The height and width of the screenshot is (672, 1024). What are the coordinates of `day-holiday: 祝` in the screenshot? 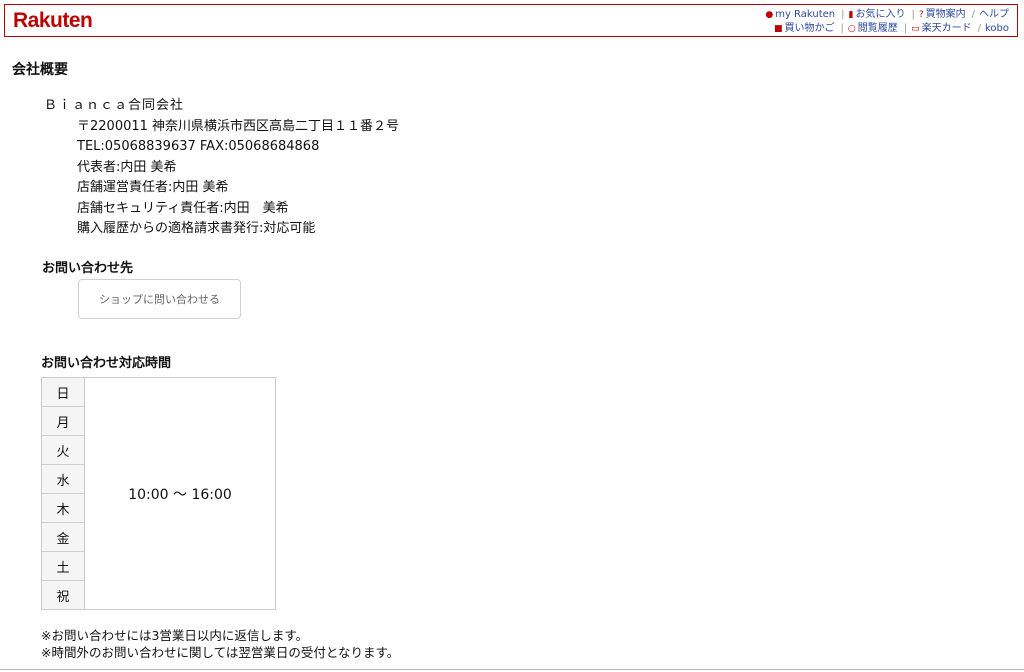 It's located at (63, 595).